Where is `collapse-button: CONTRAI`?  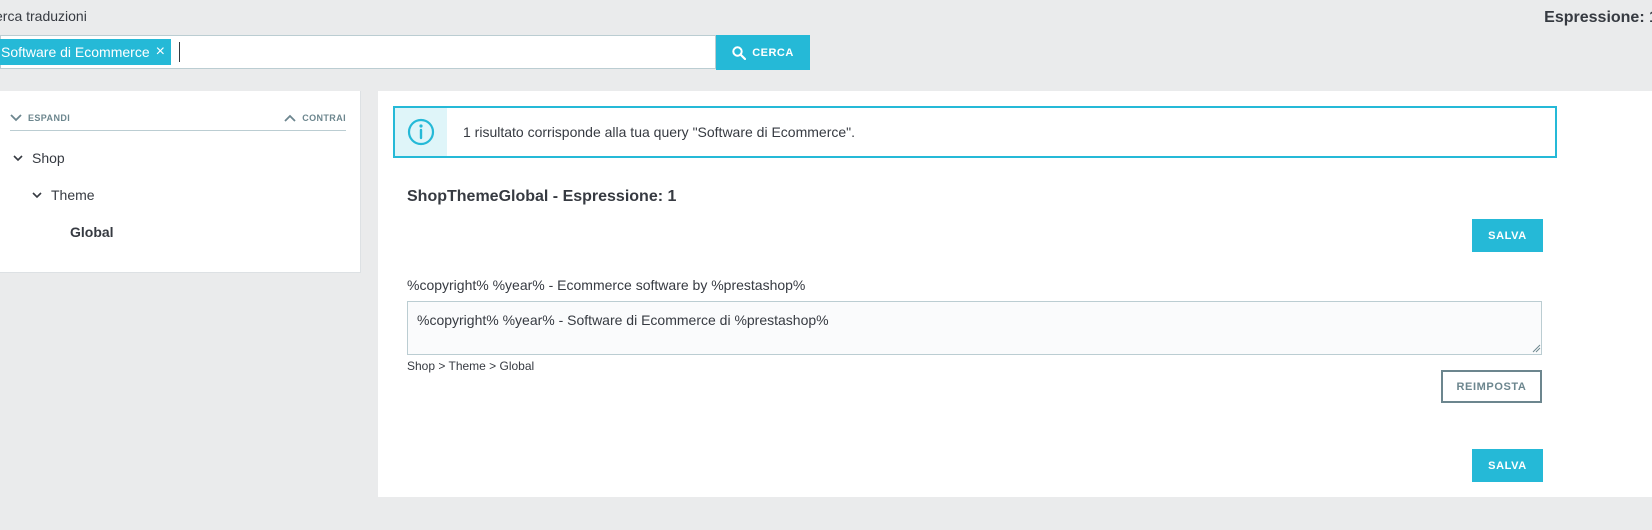
collapse-button: CONTRAI is located at coordinates (315, 120).